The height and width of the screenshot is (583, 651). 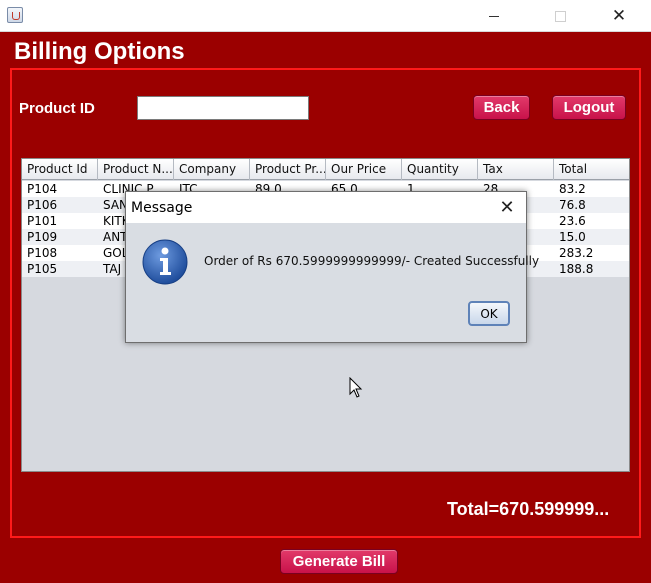 What do you see at coordinates (325, 16) in the screenshot?
I see `window-titlebar: ✕` at bounding box center [325, 16].